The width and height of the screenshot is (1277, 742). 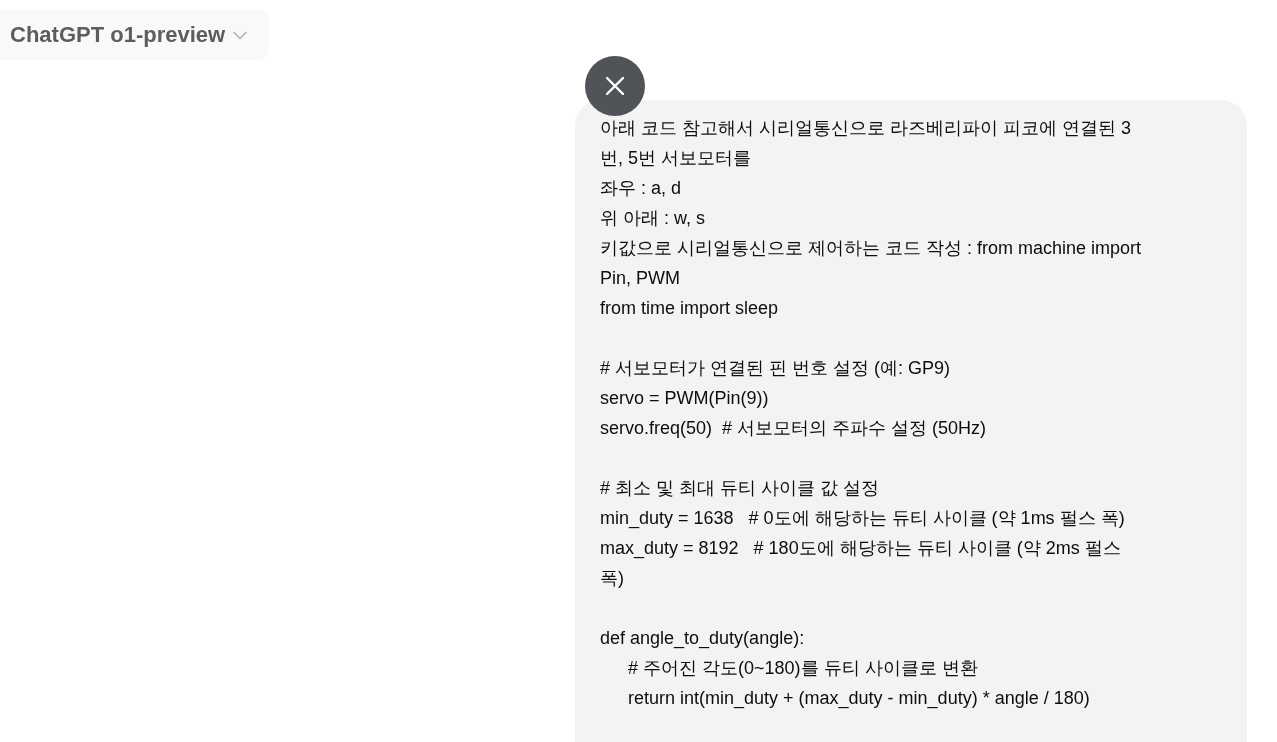 What do you see at coordinates (794, 428) in the screenshot?
I see `message-line: servo.freq(50) # 서보모터의 주파수 설정 (50Hz)` at bounding box center [794, 428].